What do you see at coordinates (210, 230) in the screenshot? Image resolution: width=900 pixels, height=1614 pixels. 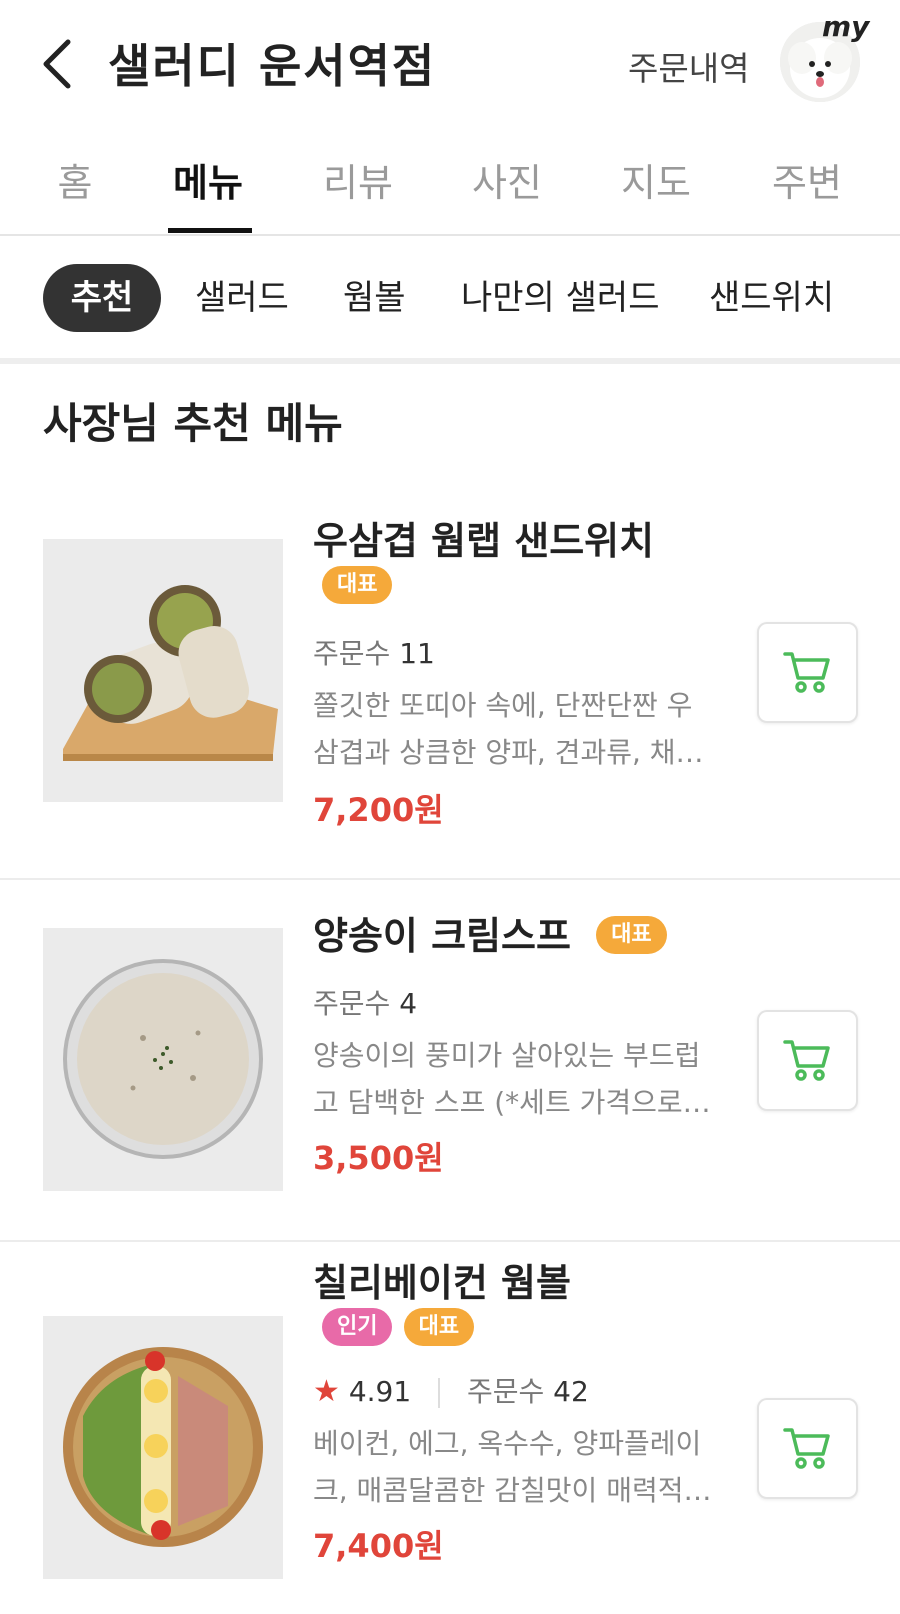 I see `active-tab-indicator` at bounding box center [210, 230].